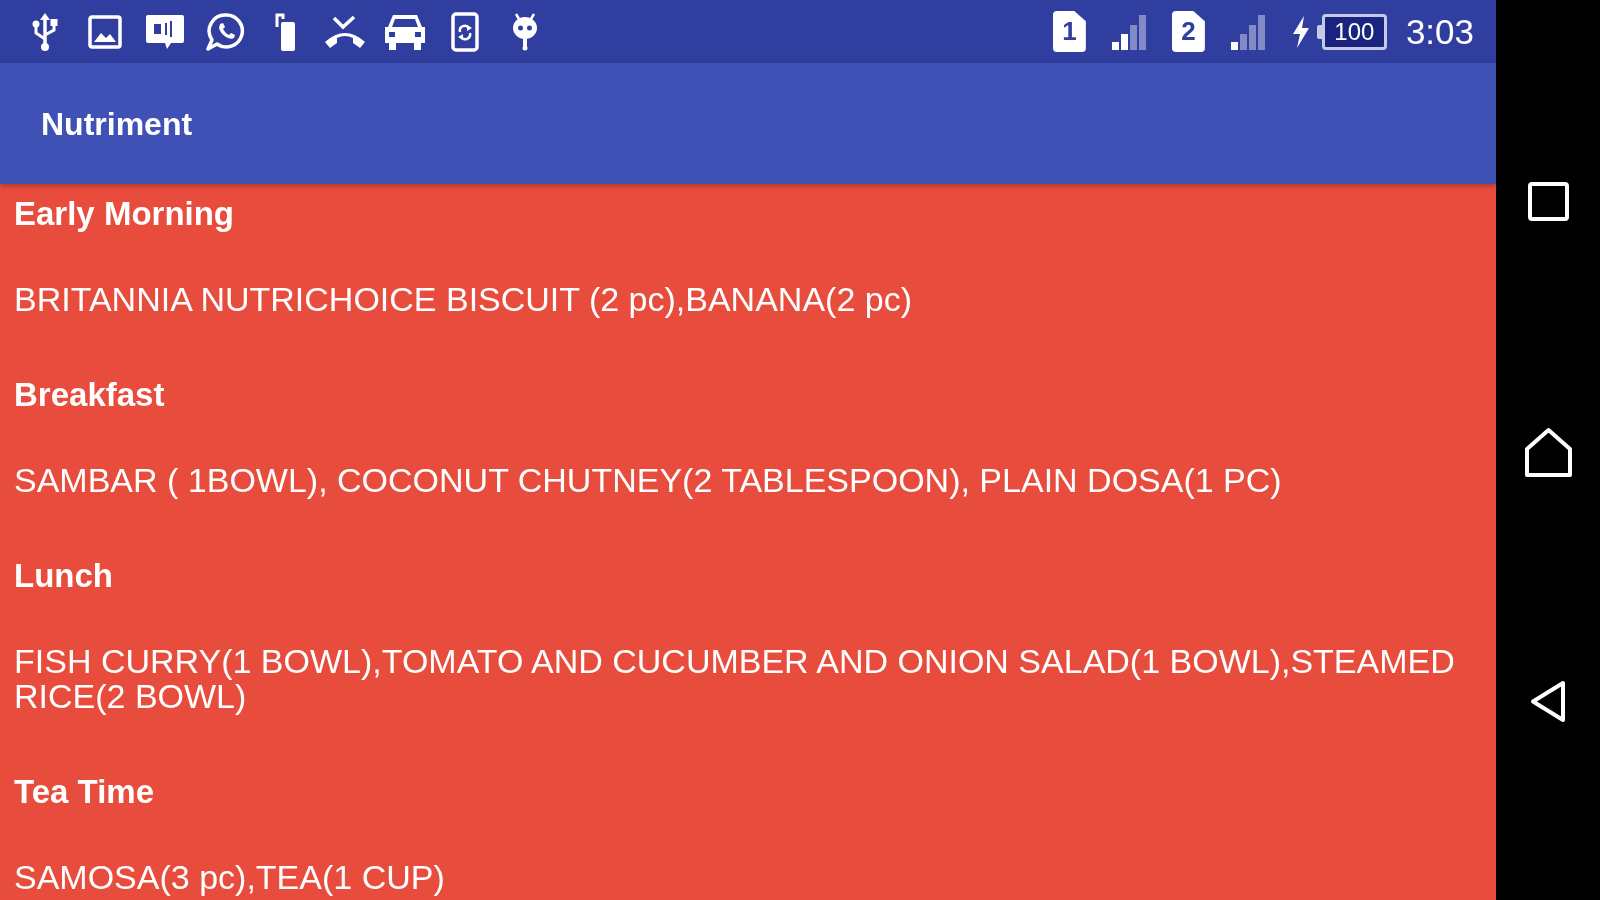 The height and width of the screenshot is (900, 1600). I want to click on meal-heading: Lunch, so click(64, 576).